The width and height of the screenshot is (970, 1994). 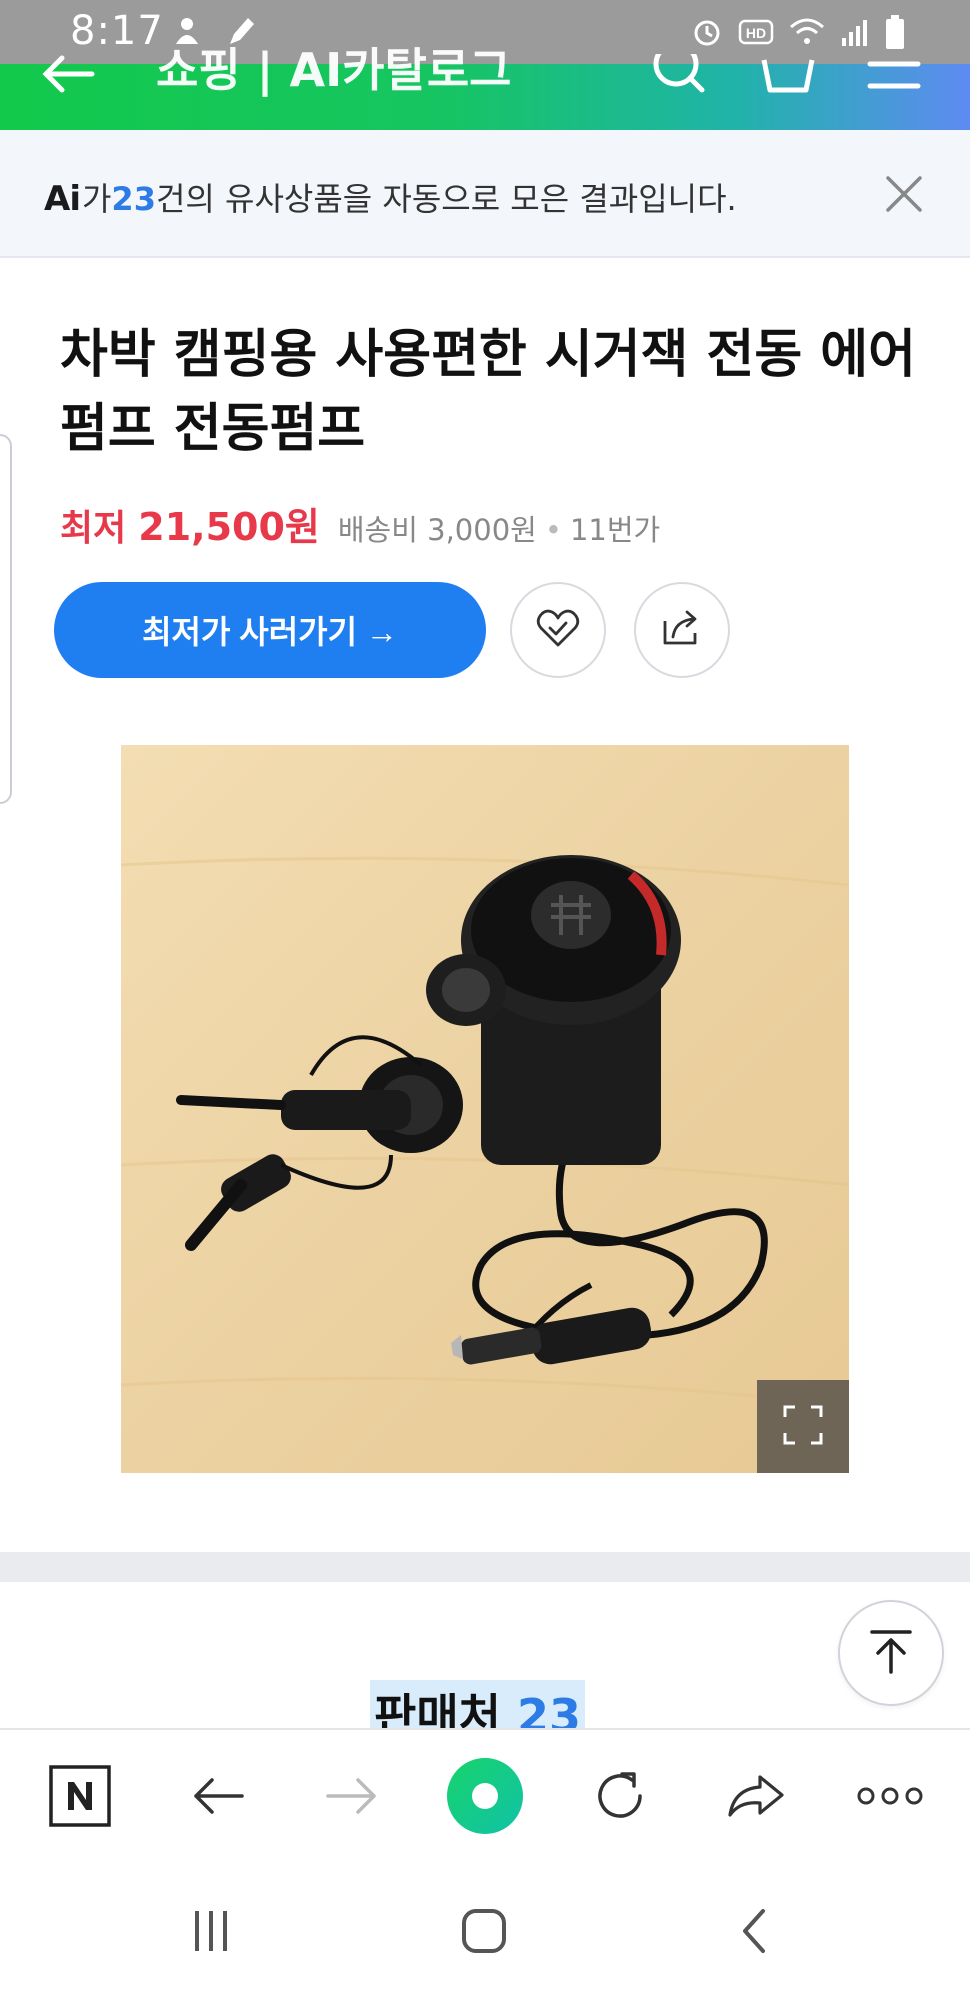 What do you see at coordinates (270, 630) in the screenshot?
I see `lowest-price-buy-button: 최저가 사러가기 →` at bounding box center [270, 630].